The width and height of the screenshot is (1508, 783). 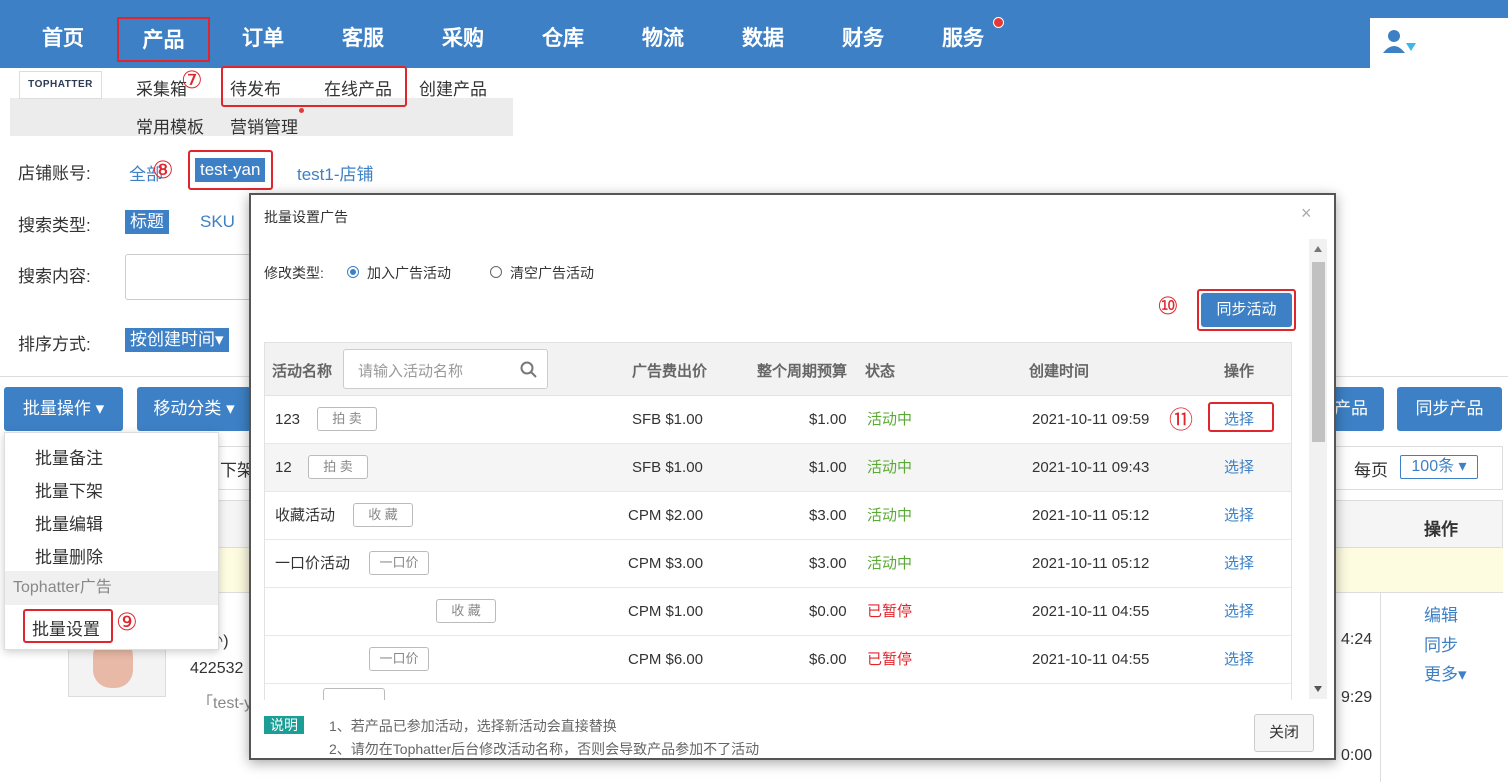 What do you see at coordinates (1357, 755) in the screenshot?
I see `time-partial-3: 0:00` at bounding box center [1357, 755].